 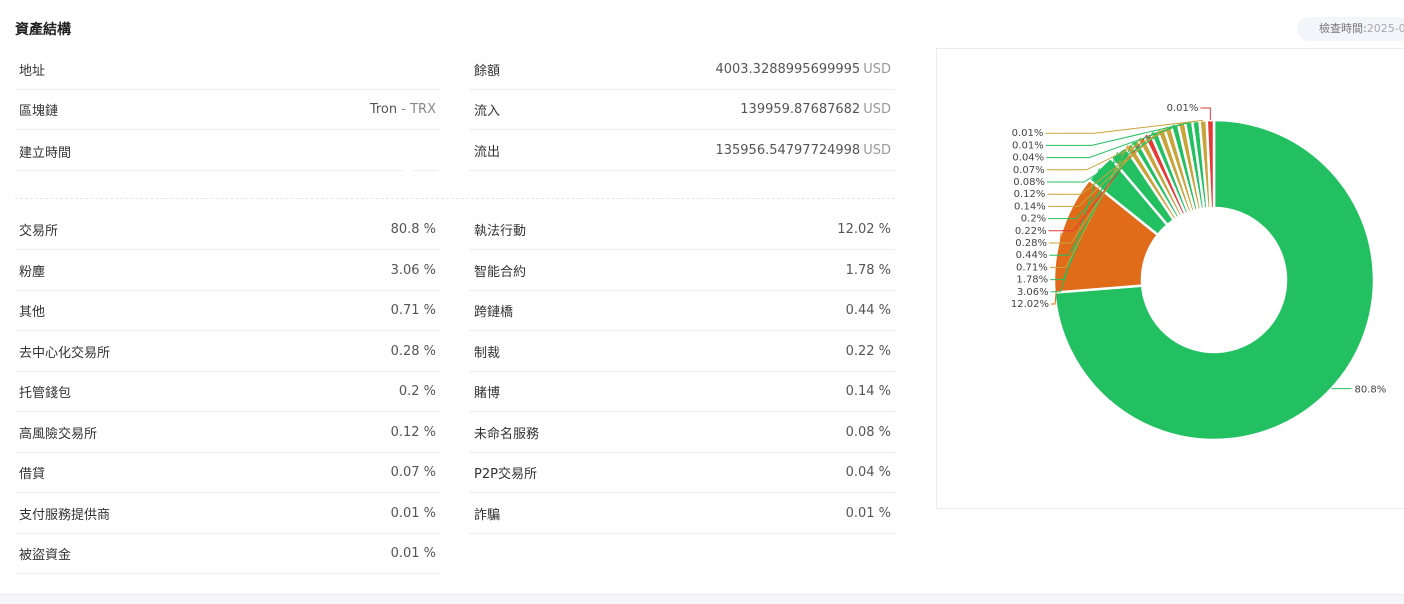 I want to click on slice-label: 0.44%, so click(x=1032, y=255).